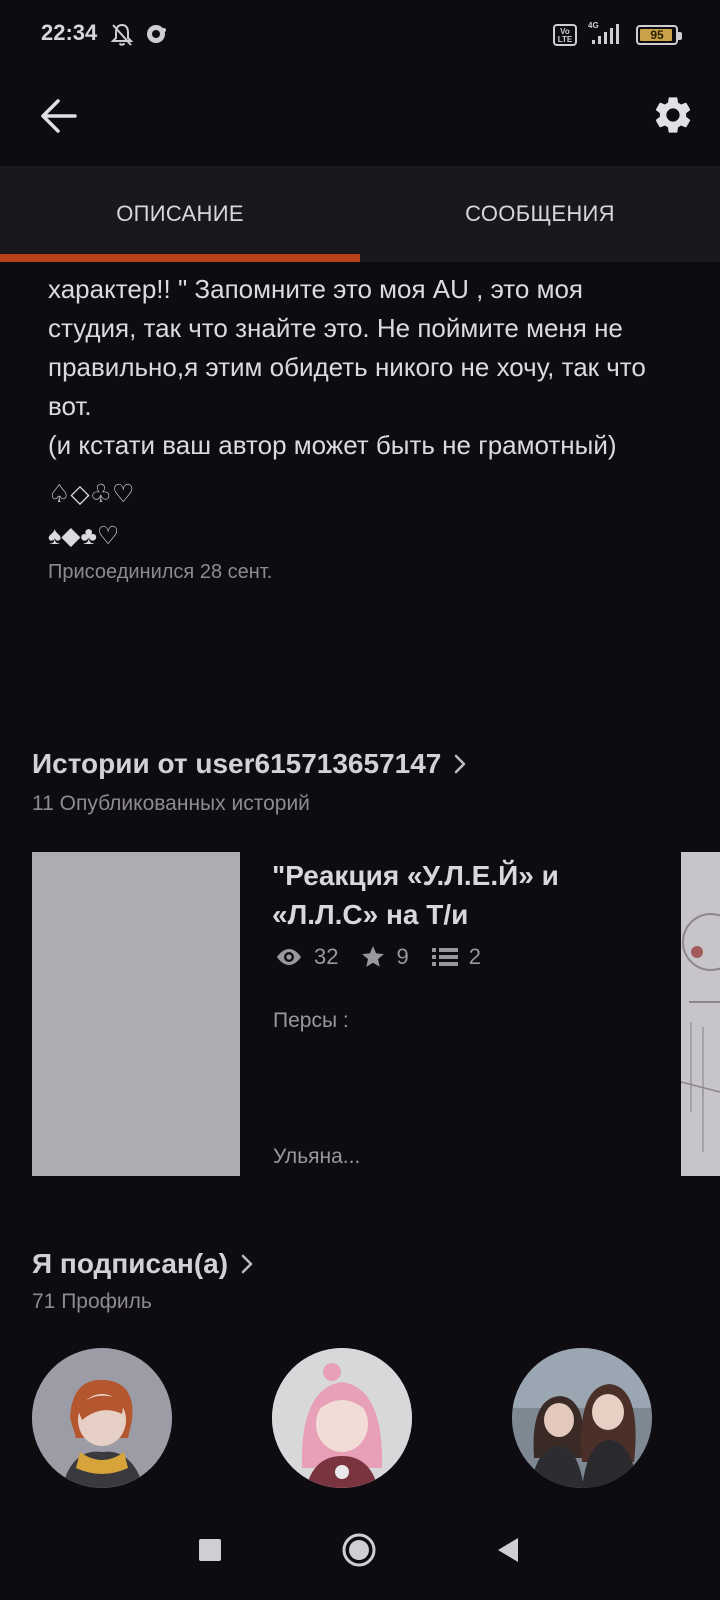 The width and height of the screenshot is (720, 1600). Describe the element at coordinates (122, 34) in the screenshot. I see `bell-off-icon` at that location.